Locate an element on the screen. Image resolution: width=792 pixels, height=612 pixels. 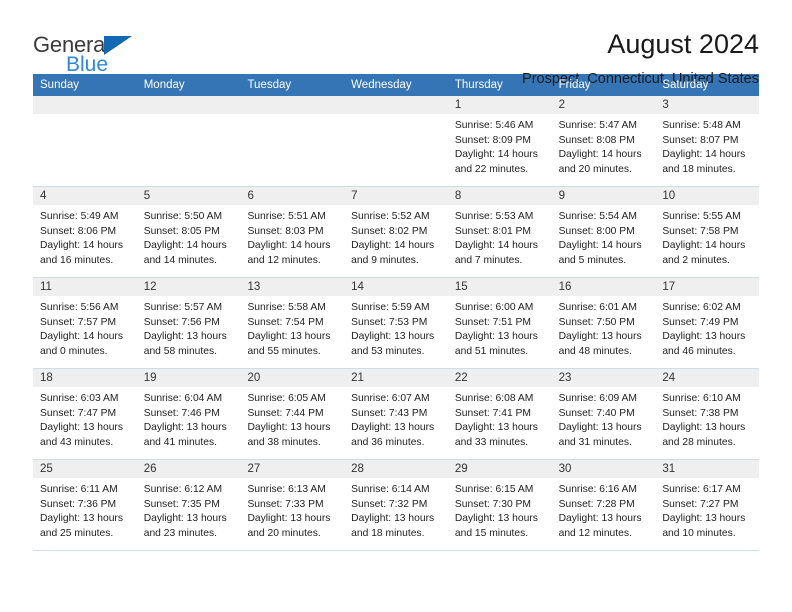
daylight-text-line2: and 41 minutes. is located at coordinates (180, 442).